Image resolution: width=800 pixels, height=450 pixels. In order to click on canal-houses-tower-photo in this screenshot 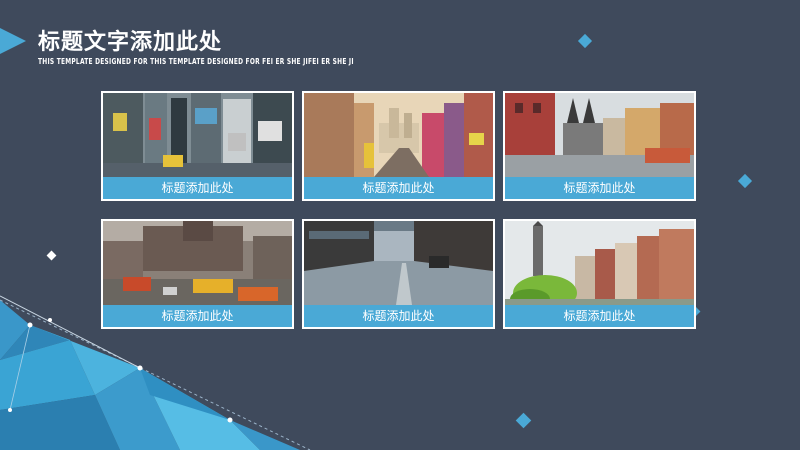, I will do `click(599, 263)`.